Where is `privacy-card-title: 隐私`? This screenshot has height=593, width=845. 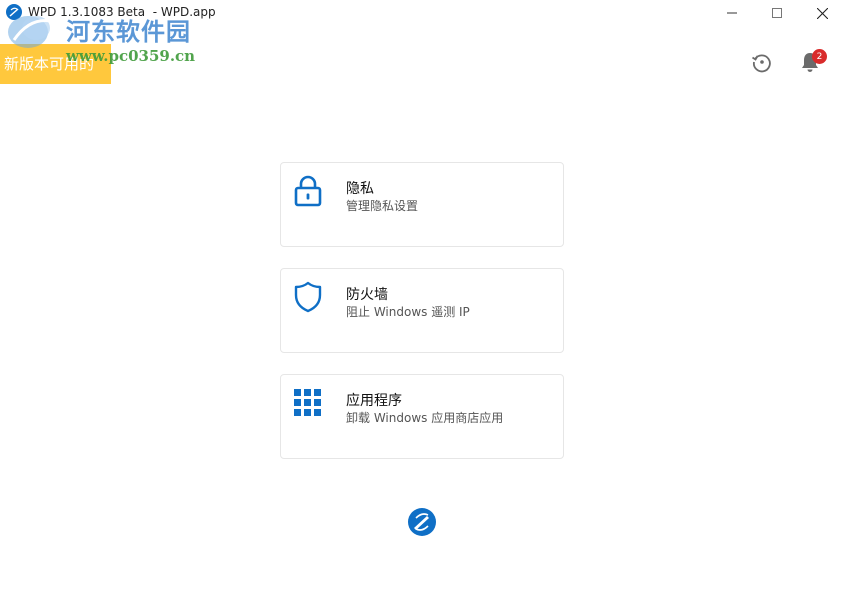 privacy-card-title: 隐私 is located at coordinates (360, 189).